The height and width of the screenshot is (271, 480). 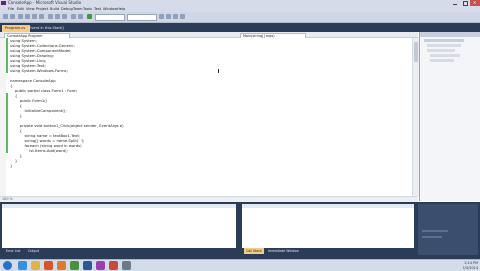 I want to click on tab-event-start: Event in this.Start(), so click(x=45, y=28).